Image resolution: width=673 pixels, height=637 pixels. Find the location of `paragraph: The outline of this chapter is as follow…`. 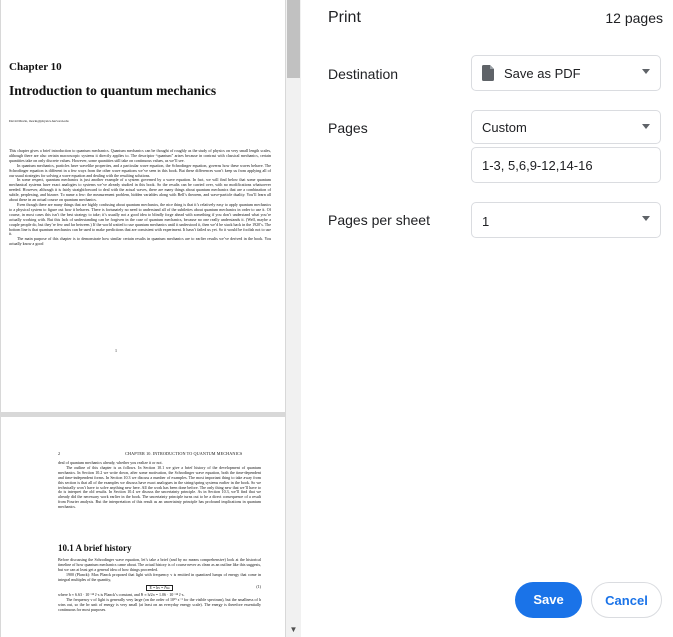

paragraph: The outline of this chapter is as follow… is located at coordinates (159, 487).